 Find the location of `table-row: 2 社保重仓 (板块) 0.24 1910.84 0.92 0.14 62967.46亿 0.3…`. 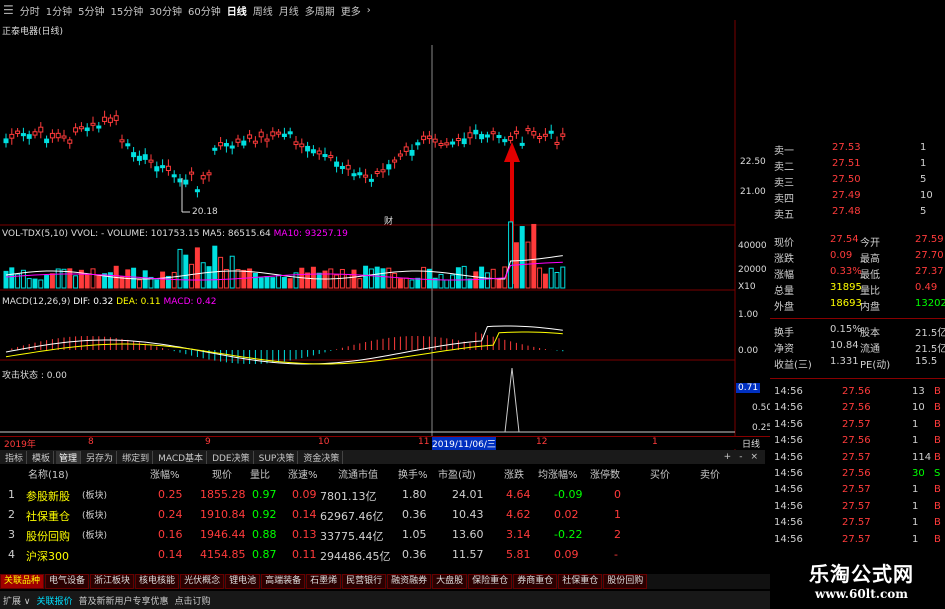

table-row: 2 社保重仓 (板块) 0.24 1910.84 0.92 0.14 62967.46亿 0.3… is located at coordinates (382, 518).